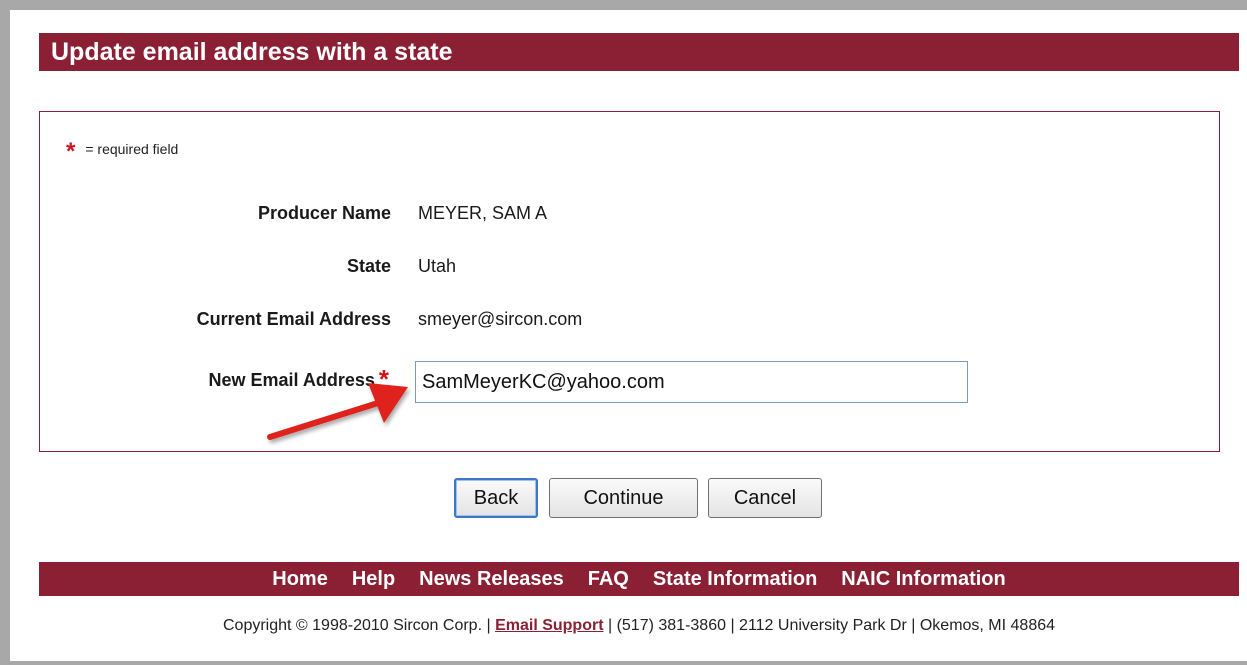 The image size is (1247, 665). Describe the element at coordinates (608, 579) in the screenshot. I see `footer-link-faq: FAQ` at that location.